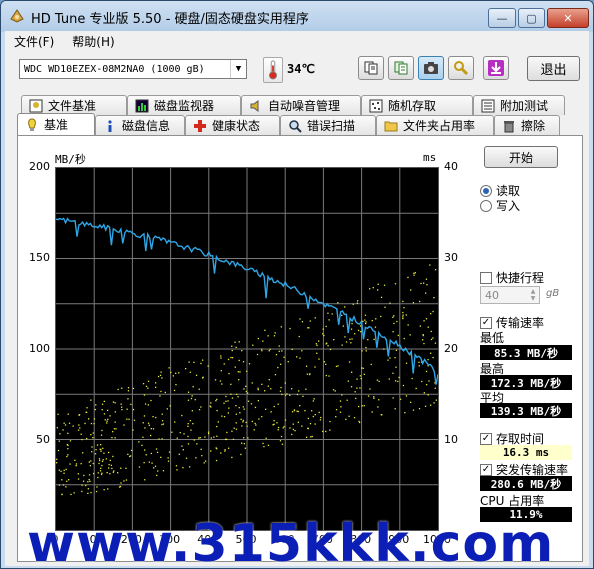  I want to click on write-radio: 写入, so click(500, 205).